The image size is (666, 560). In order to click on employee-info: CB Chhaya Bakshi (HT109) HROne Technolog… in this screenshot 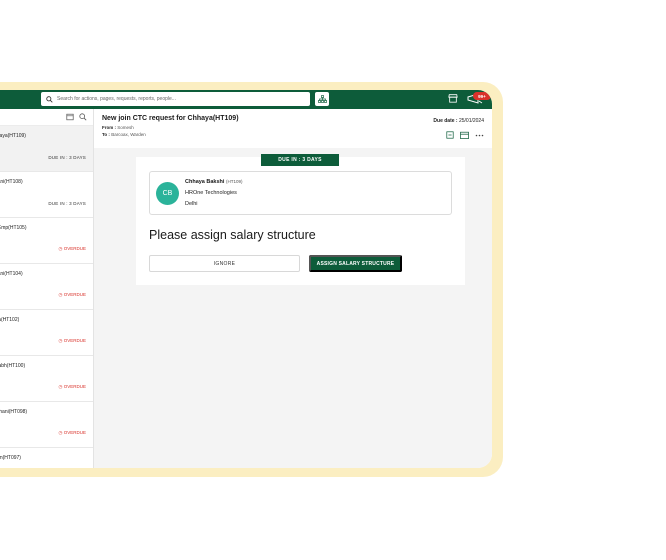, I will do `click(300, 193)`.